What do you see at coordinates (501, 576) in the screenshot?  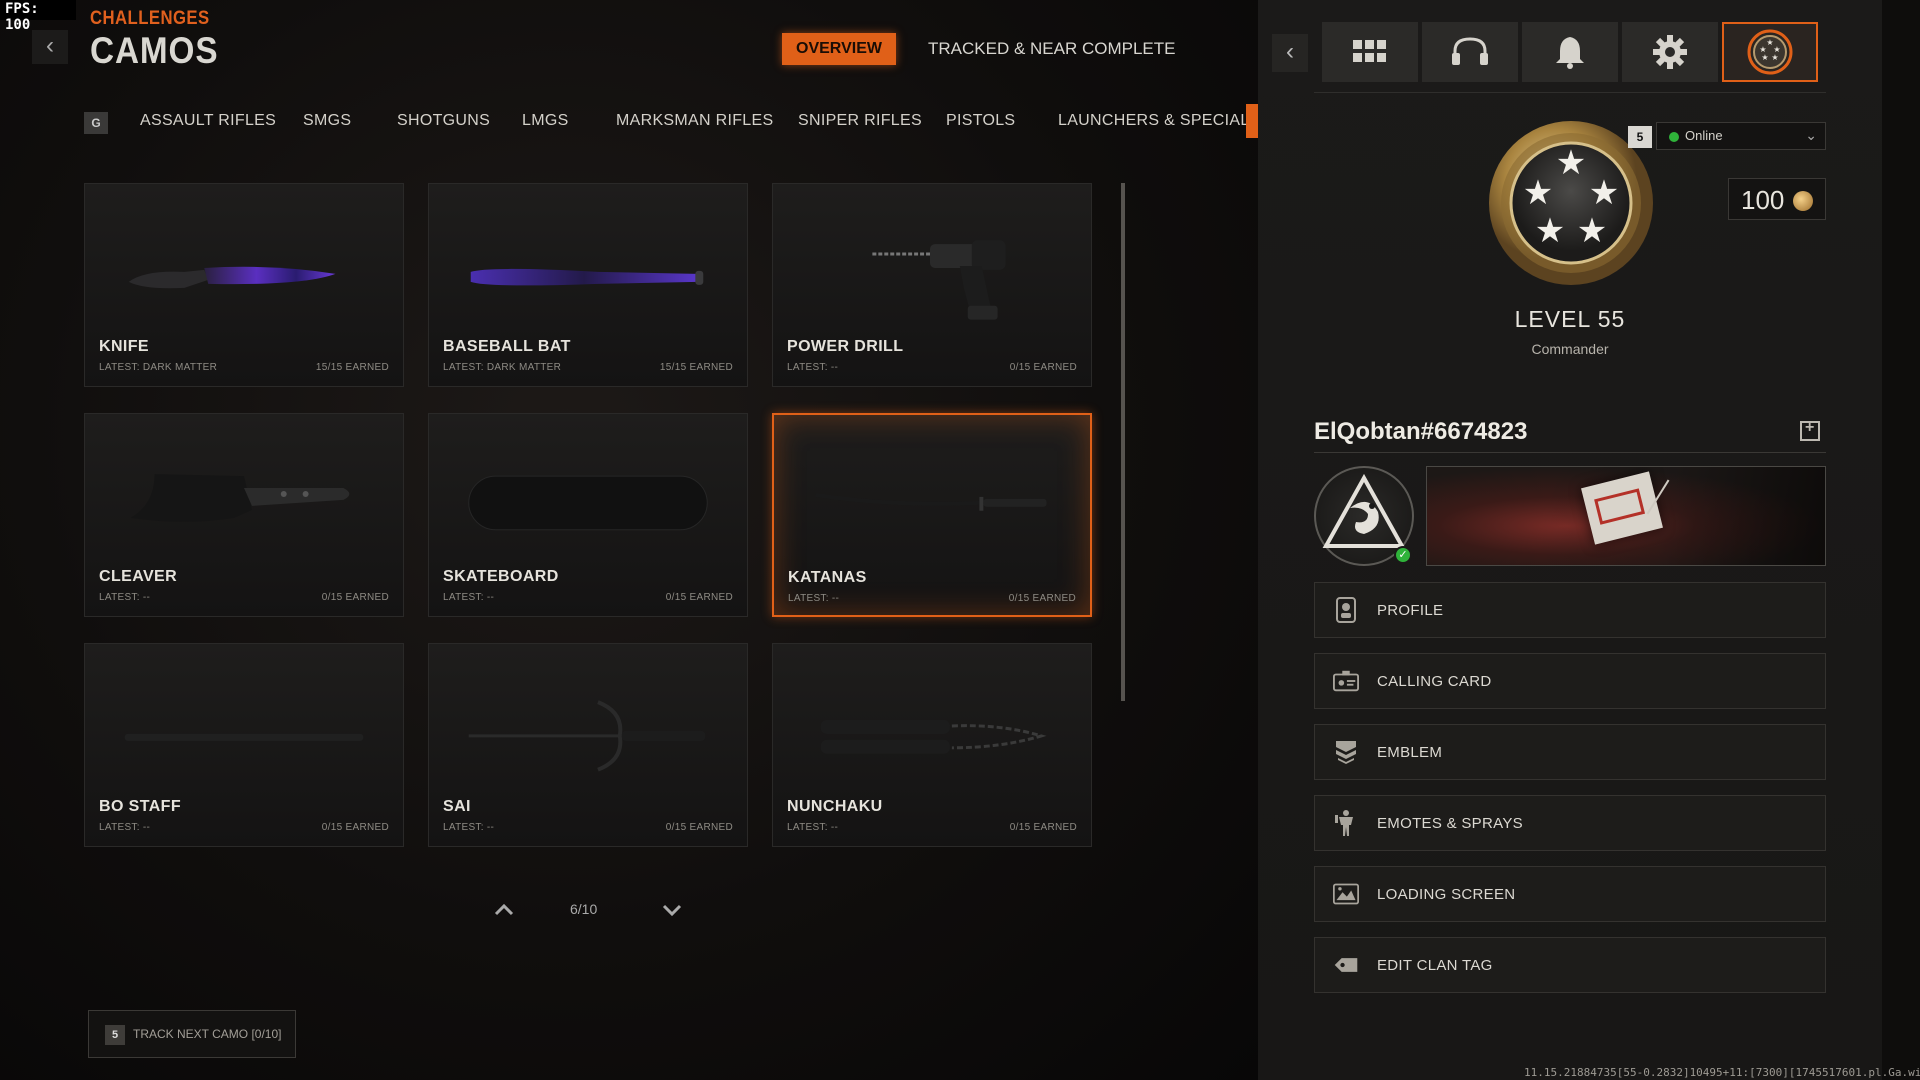 I see `weapon-name: SKATEBOARD` at bounding box center [501, 576].